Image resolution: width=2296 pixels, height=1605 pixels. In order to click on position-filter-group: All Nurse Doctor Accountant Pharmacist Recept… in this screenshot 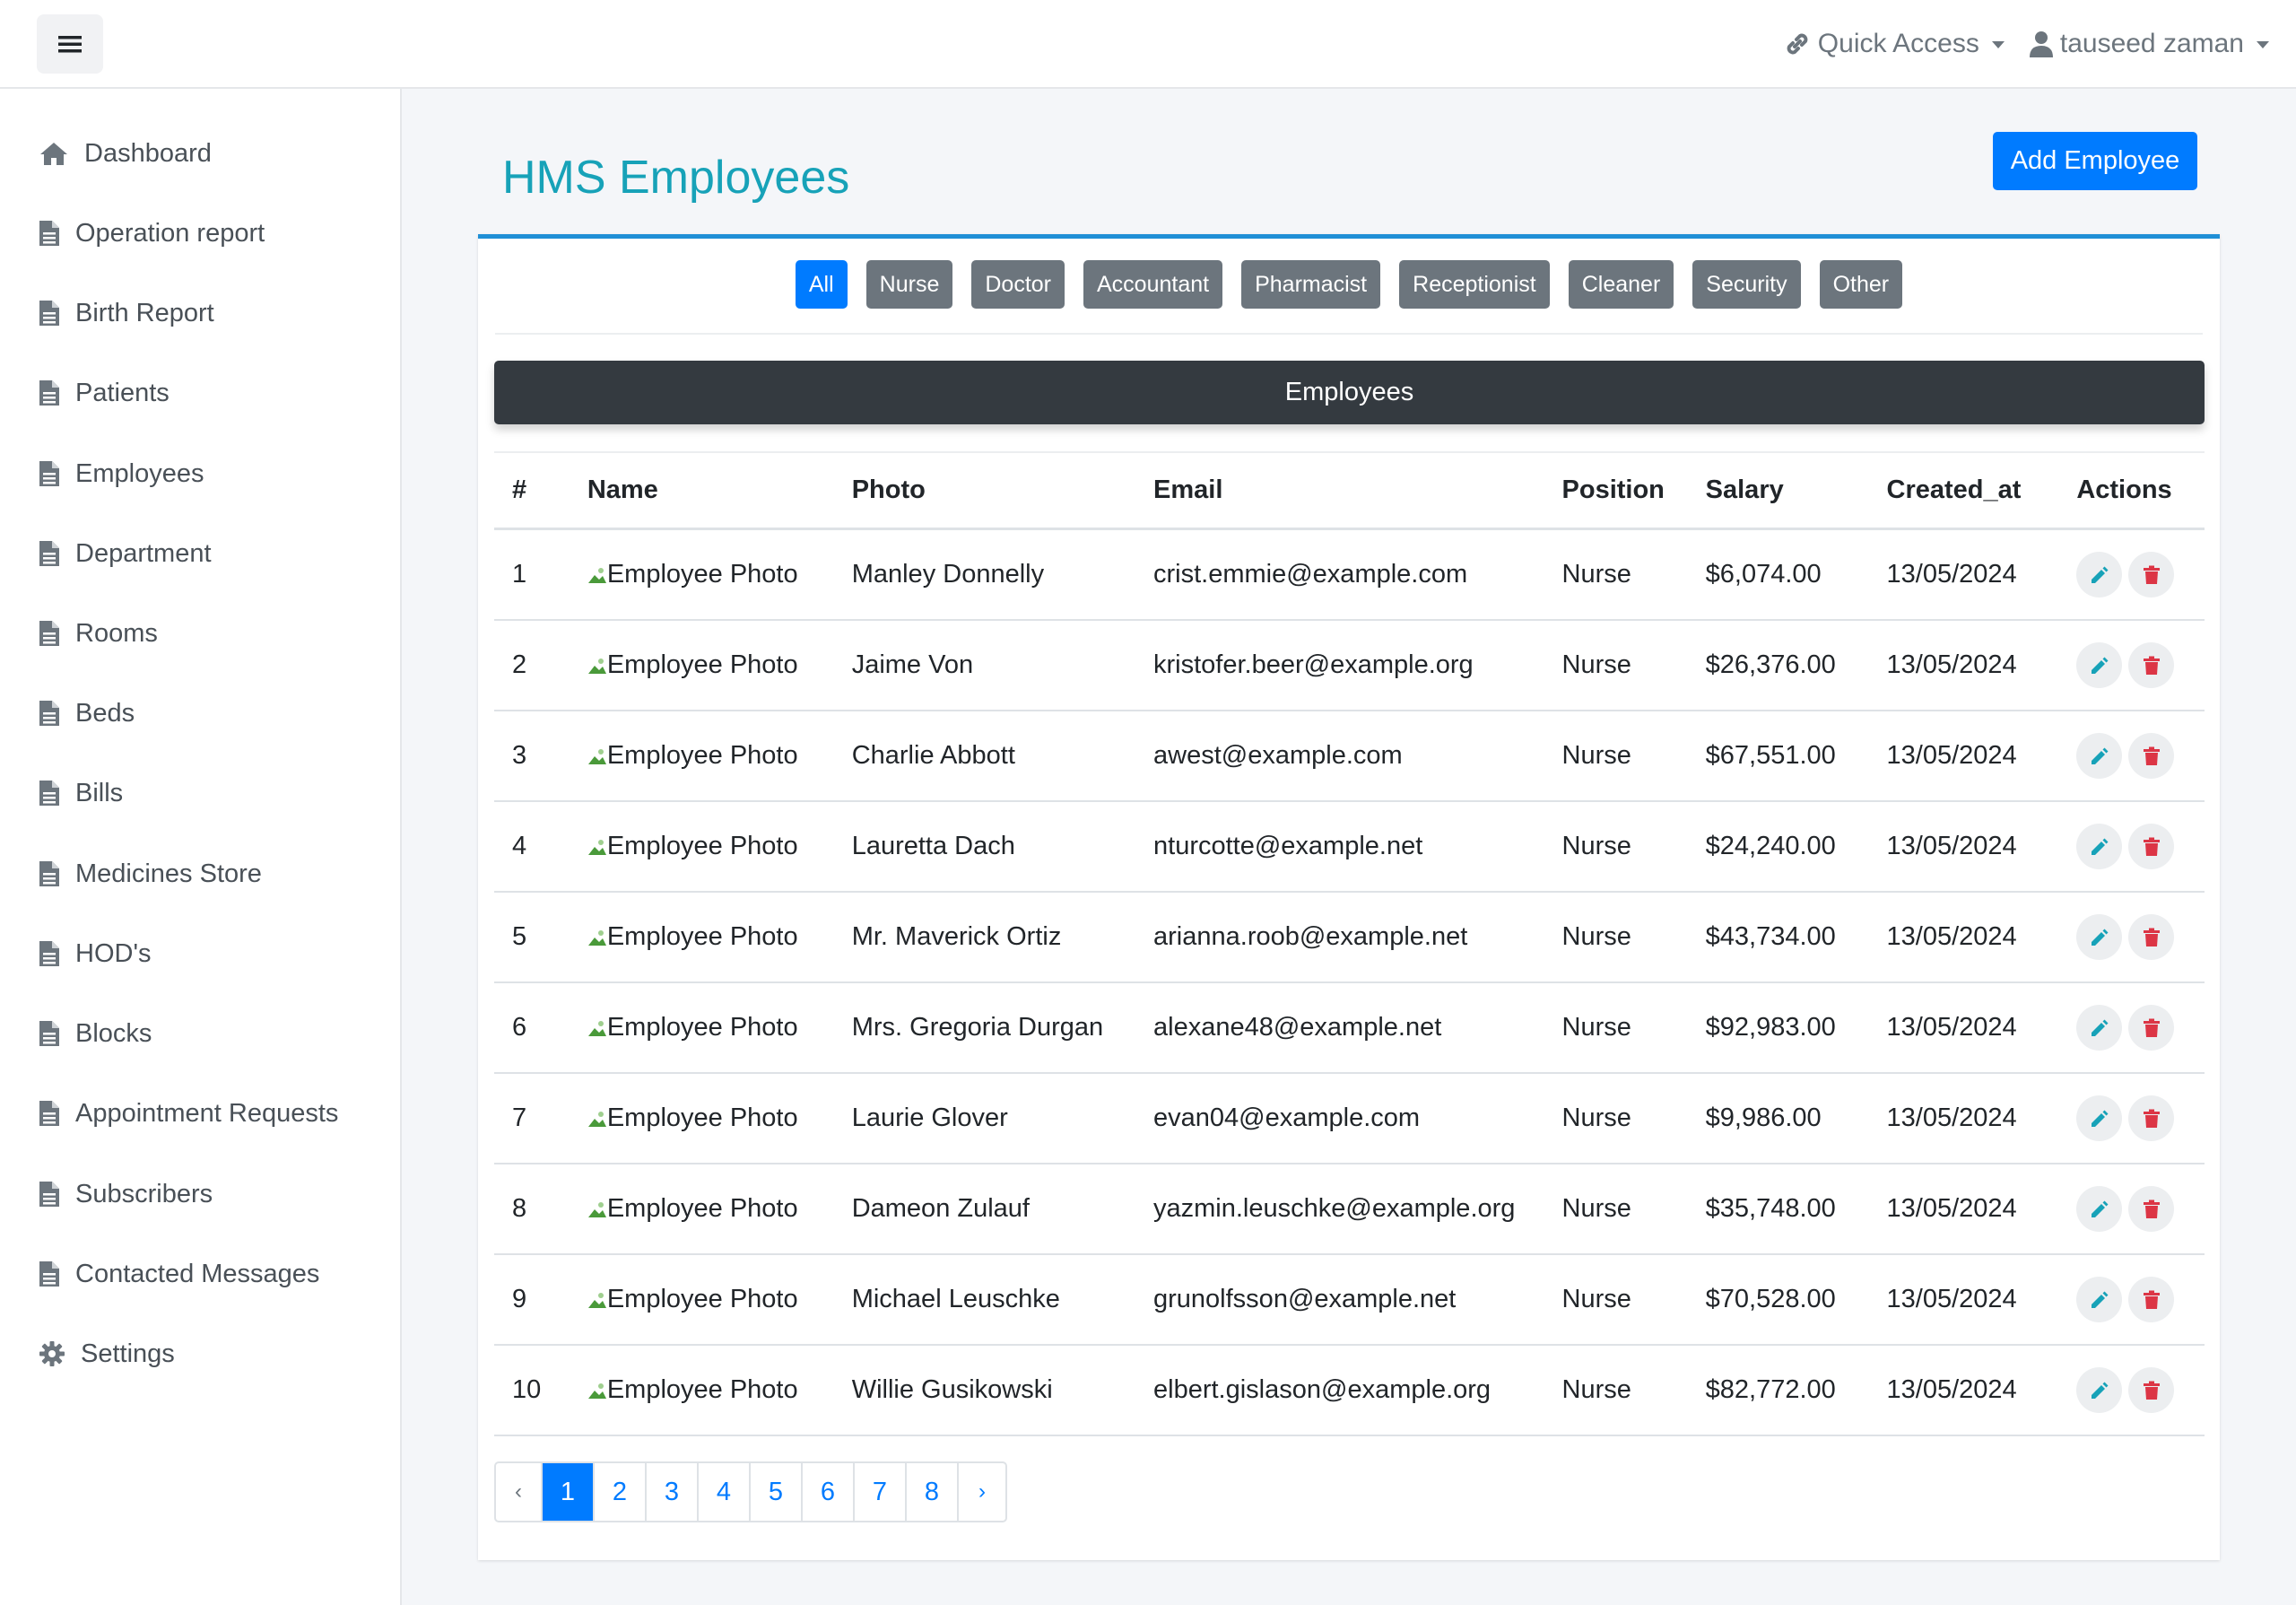, I will do `click(1349, 284)`.